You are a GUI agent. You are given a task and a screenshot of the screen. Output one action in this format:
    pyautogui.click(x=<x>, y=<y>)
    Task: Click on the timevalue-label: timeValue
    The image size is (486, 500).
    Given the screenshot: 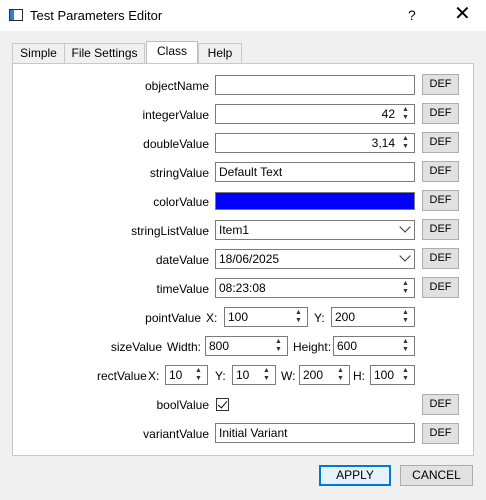 What is the action you would take?
    pyautogui.click(x=182, y=289)
    